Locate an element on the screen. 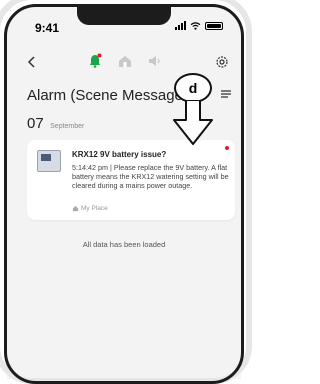 Image resolution: width=320 pixels, height=384 pixels. gear-icon is located at coordinates (222, 62).